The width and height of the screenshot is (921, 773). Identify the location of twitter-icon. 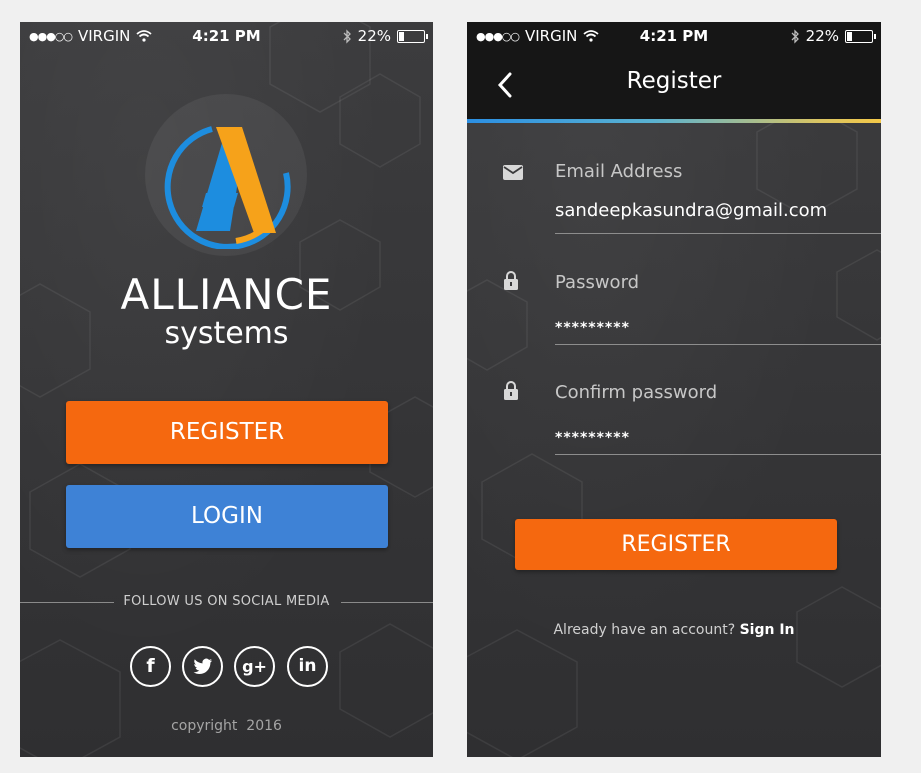
(202, 666).